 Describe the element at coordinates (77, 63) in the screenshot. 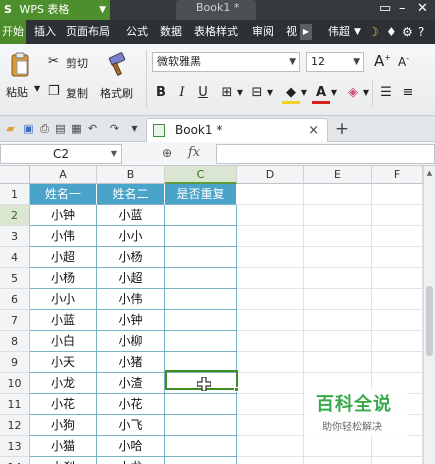

I see `cut-button: 剪切` at that location.